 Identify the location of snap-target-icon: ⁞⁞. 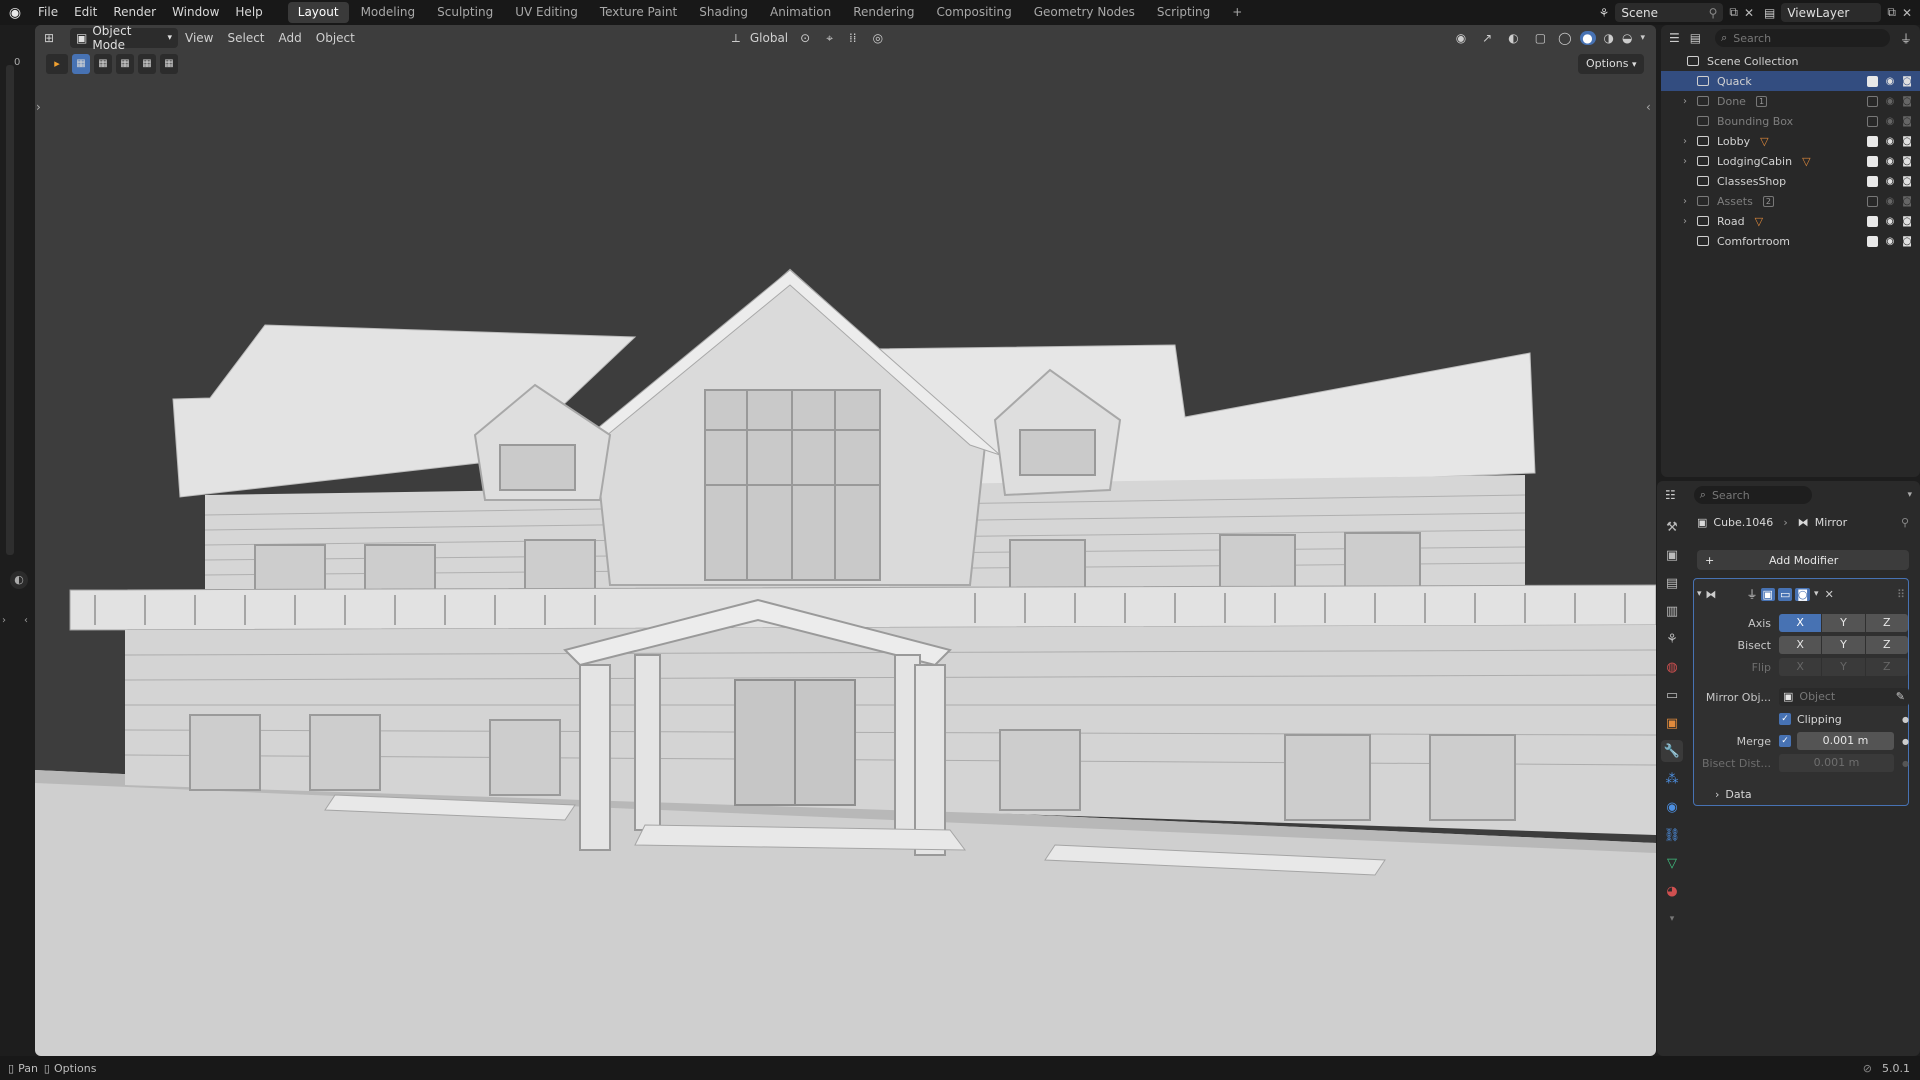
(853, 38).